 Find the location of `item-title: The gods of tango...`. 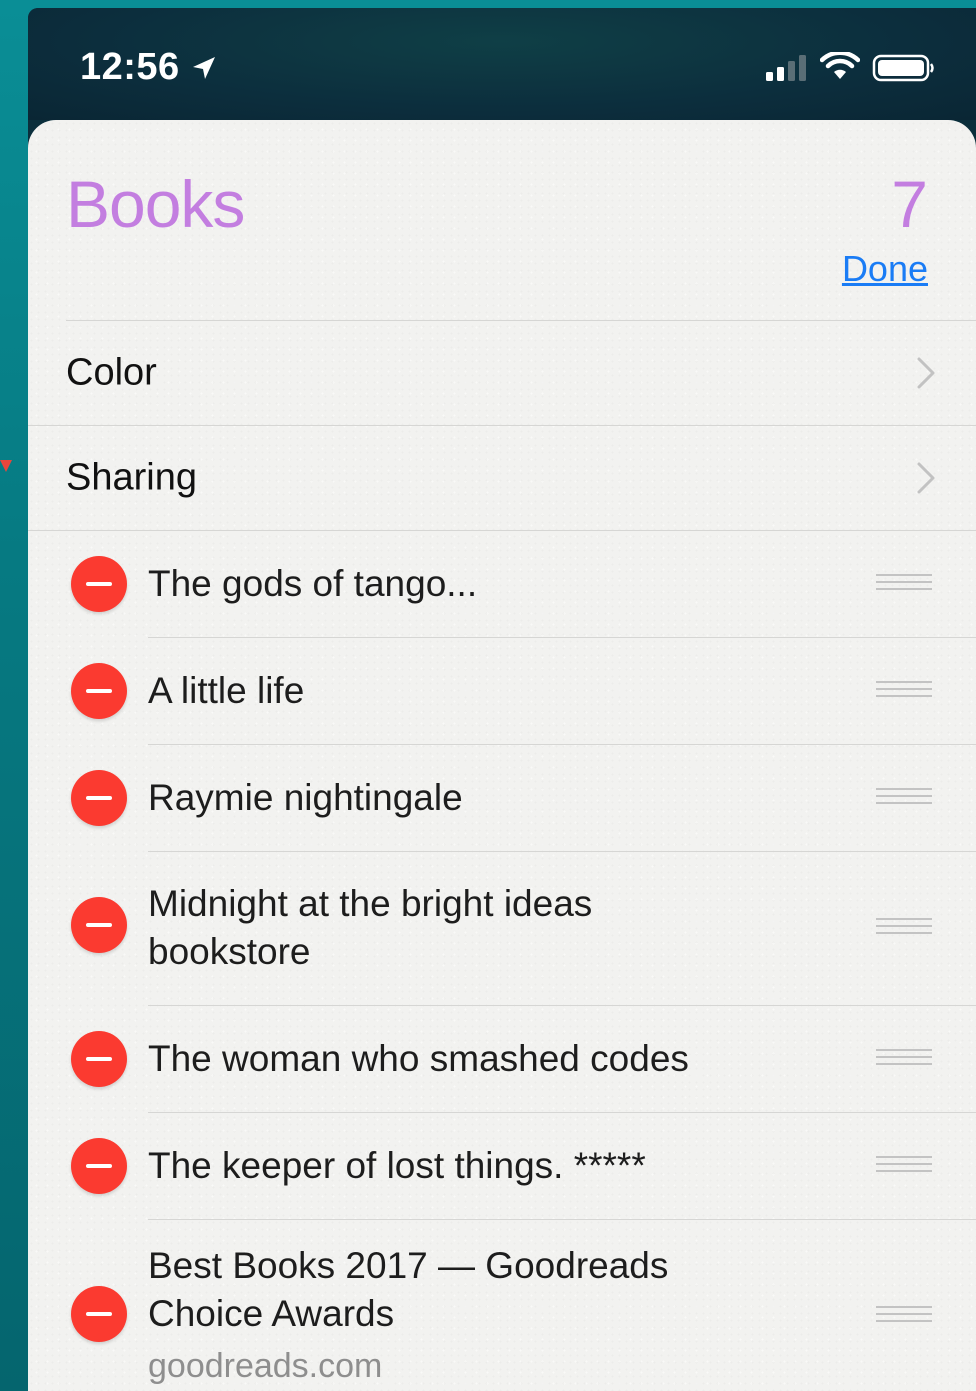

item-title: The gods of tango... is located at coordinates (448, 584).